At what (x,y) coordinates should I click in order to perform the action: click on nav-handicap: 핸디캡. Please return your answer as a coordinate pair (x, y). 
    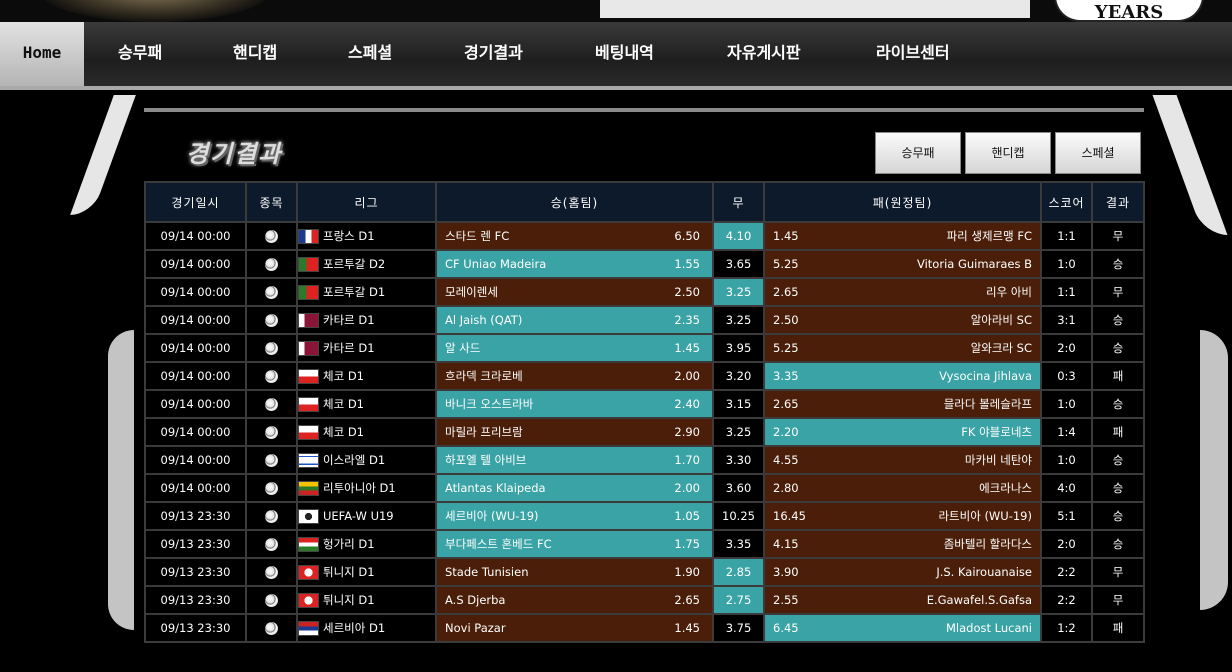
    Looking at the image, I should click on (255, 54).